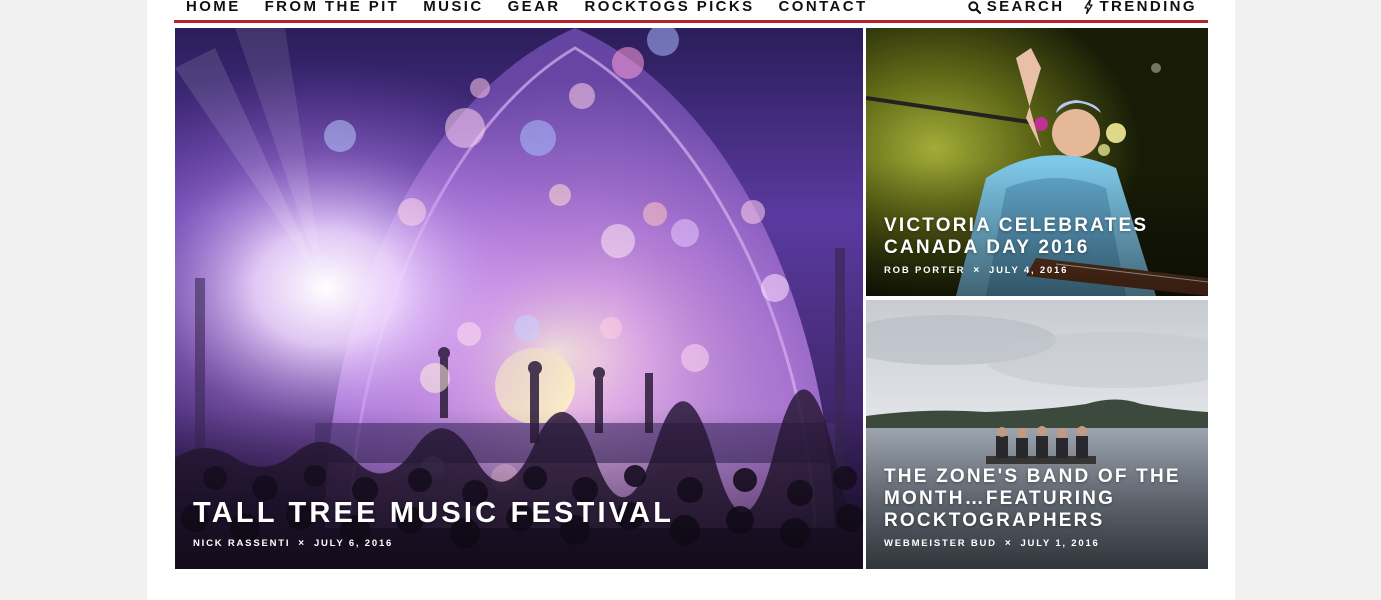 Image resolution: width=1381 pixels, height=600 pixels. What do you see at coordinates (519, 543) in the screenshot?
I see `main-post-meta: NICK RASSENTI × JULY 6, 2016` at bounding box center [519, 543].